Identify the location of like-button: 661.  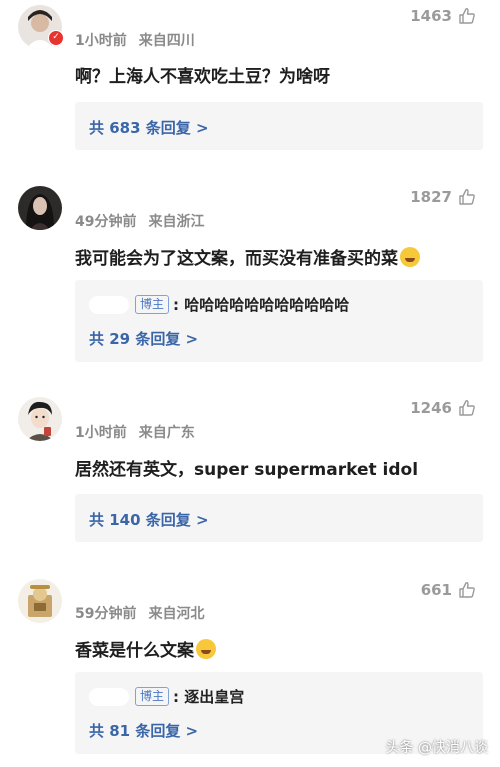
(448, 590).